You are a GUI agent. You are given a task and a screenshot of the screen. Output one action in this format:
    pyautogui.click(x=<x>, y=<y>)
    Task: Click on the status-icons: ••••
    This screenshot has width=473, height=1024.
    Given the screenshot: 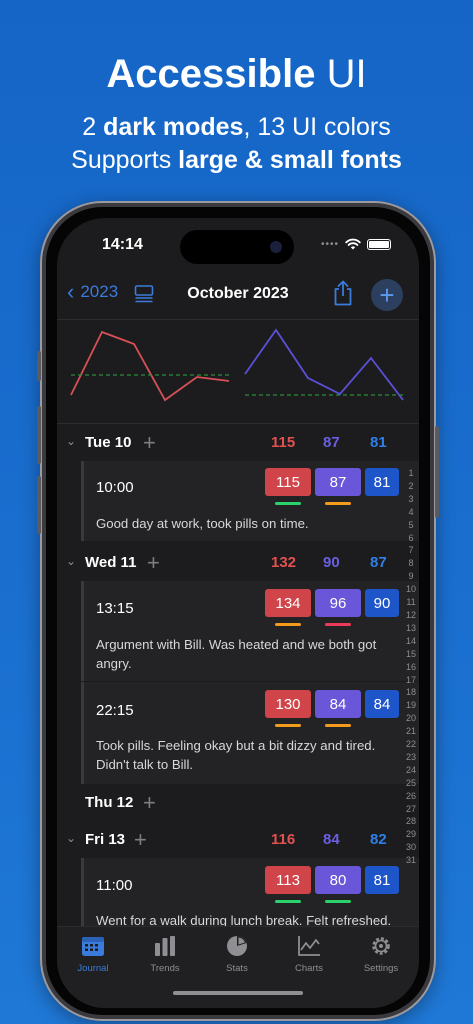 What is the action you would take?
    pyautogui.click(x=356, y=244)
    